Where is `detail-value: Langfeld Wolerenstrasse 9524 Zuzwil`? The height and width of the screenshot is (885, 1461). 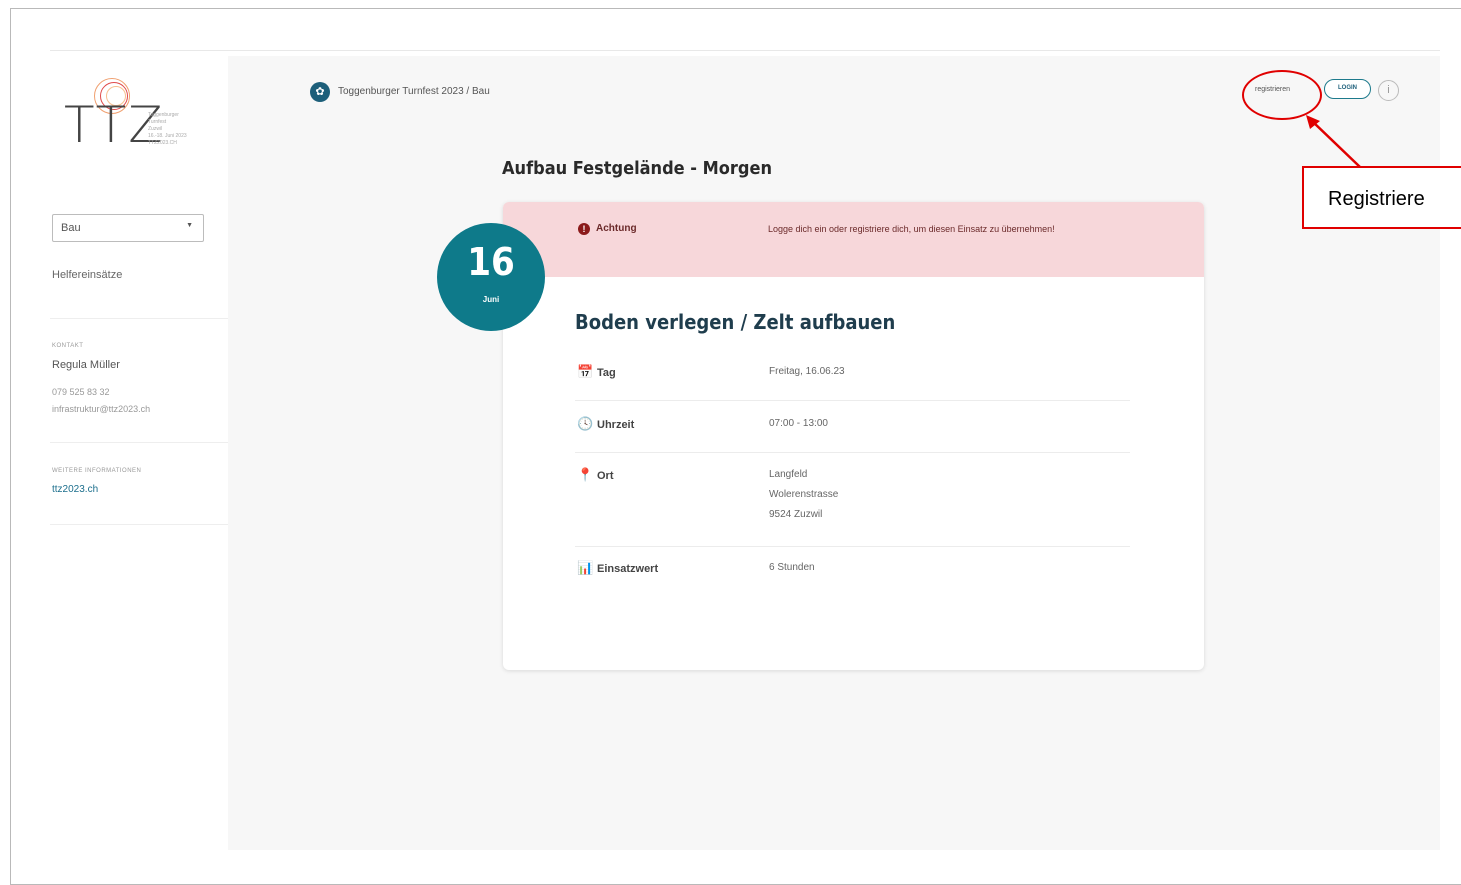 detail-value: Langfeld Wolerenstrasse 9524 Zuzwil is located at coordinates (803, 495).